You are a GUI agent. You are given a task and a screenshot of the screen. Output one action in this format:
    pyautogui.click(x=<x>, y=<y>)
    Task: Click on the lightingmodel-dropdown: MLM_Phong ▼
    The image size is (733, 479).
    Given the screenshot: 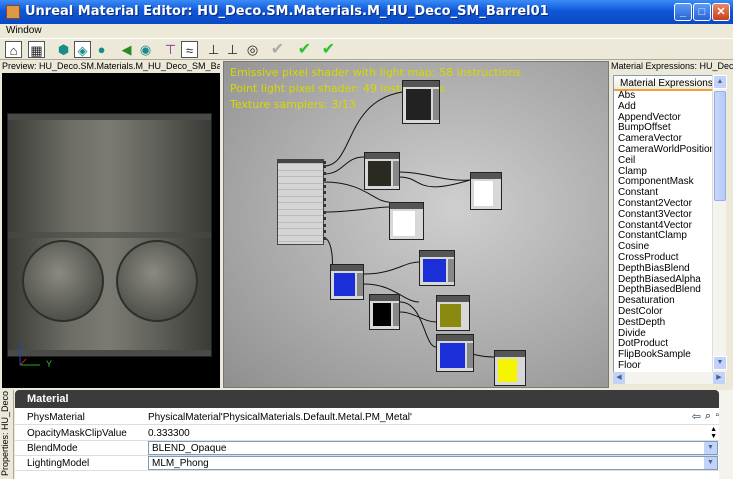 What is the action you would take?
    pyautogui.click(x=433, y=463)
    